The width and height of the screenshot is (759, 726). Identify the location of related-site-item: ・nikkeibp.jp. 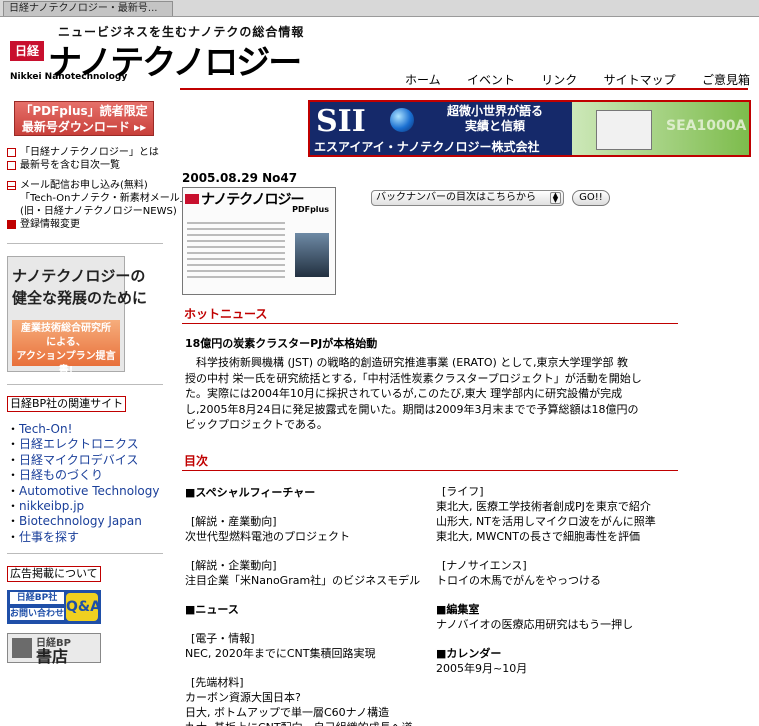
(46, 506).